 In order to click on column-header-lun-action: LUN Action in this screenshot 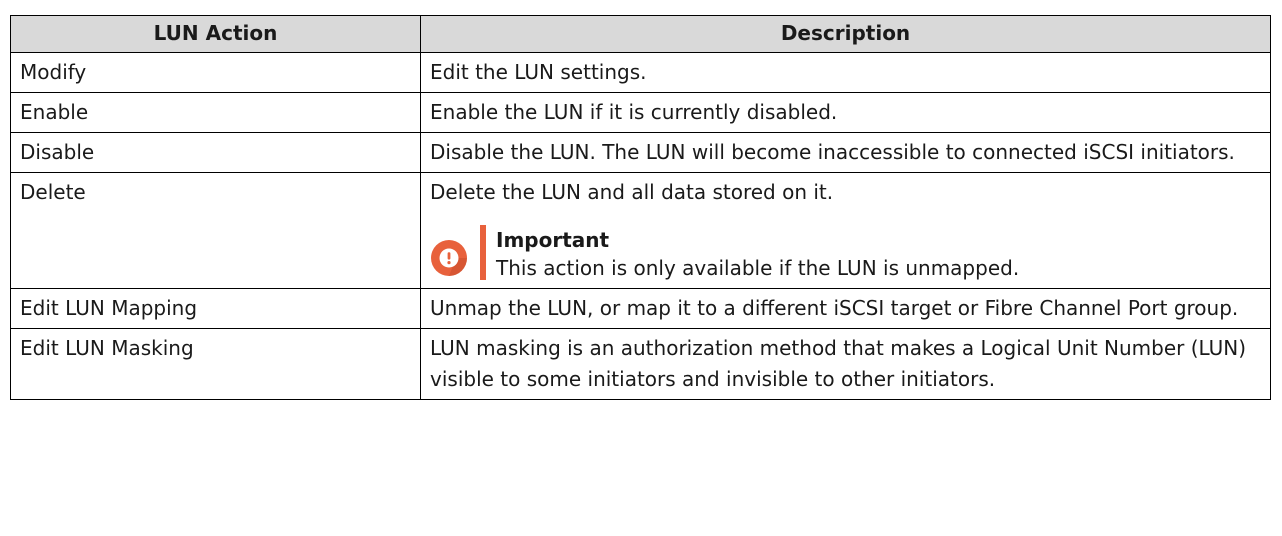, I will do `click(215, 34)`.